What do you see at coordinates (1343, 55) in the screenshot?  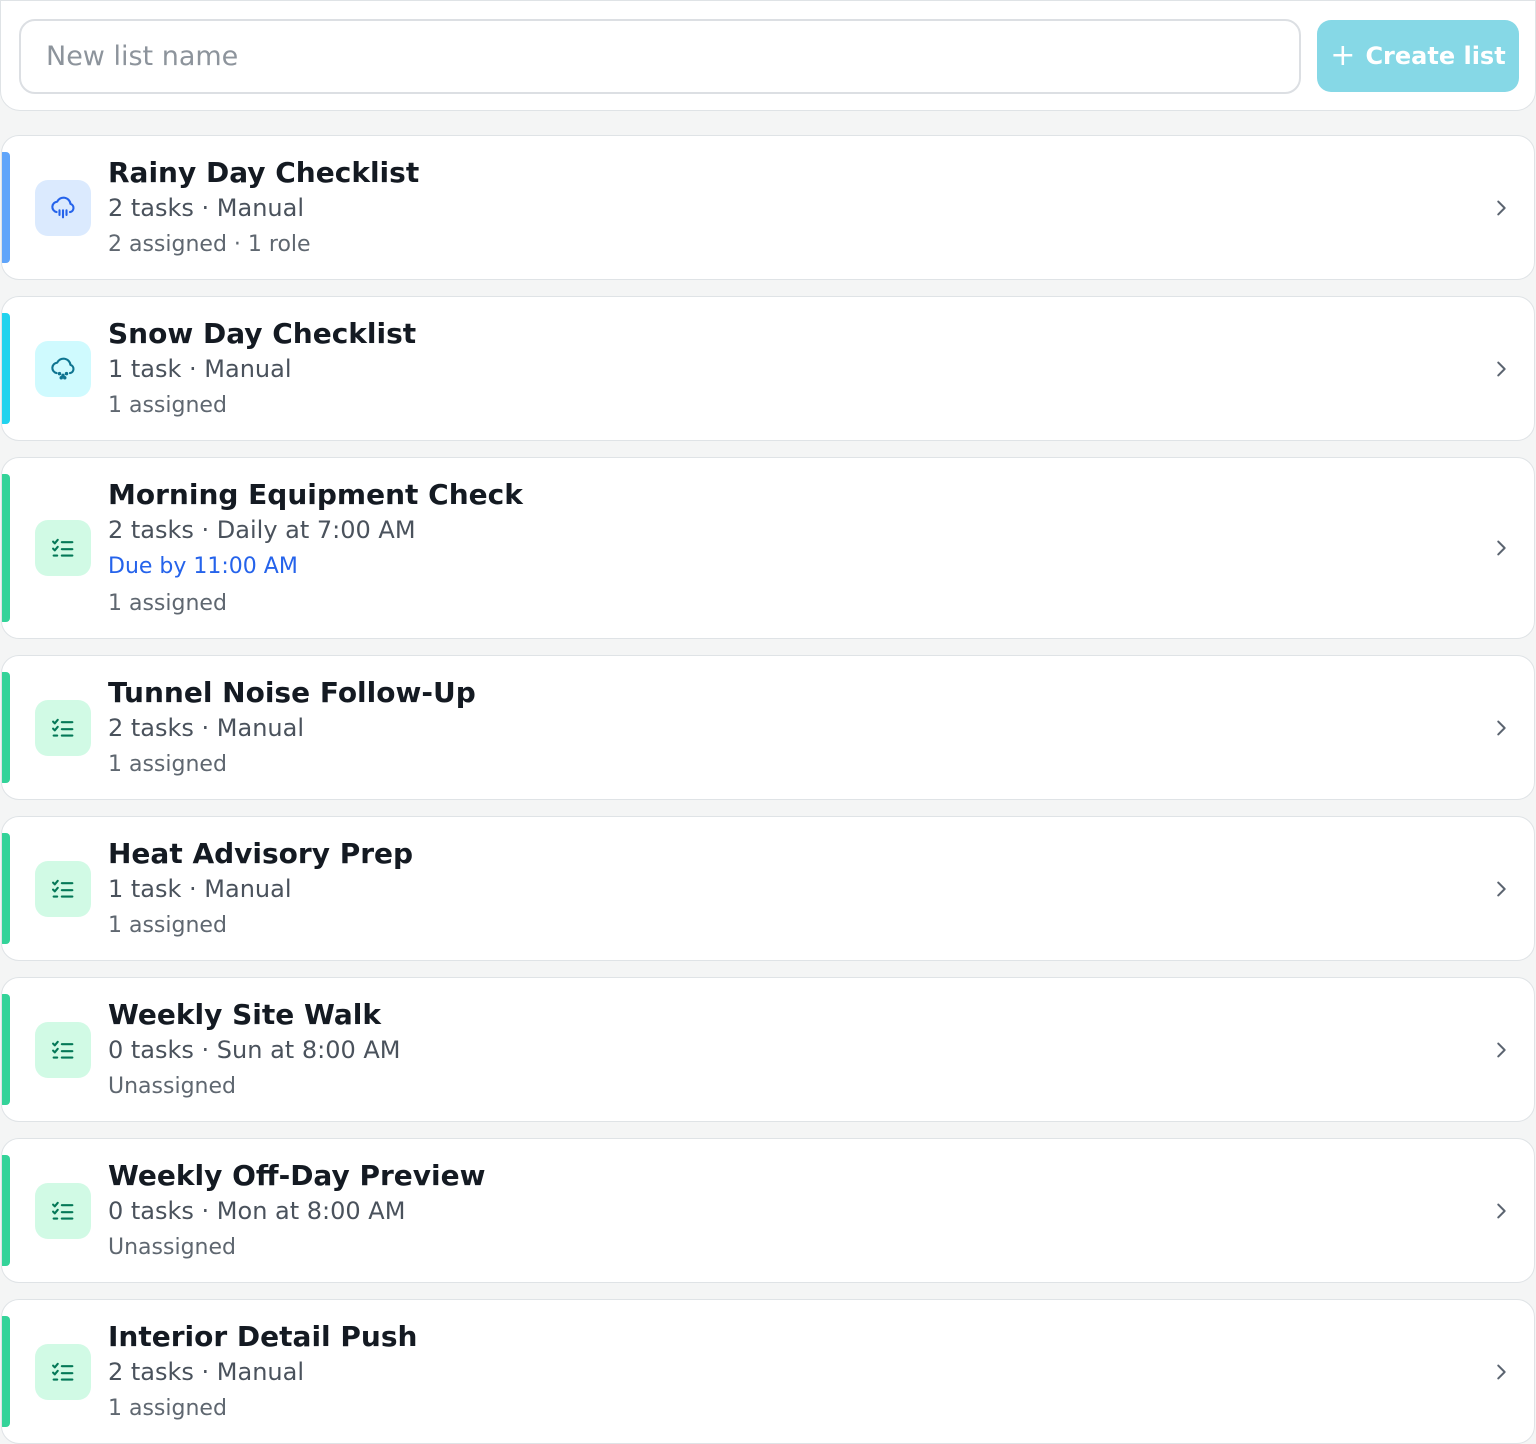 I see `plus-icon: +` at bounding box center [1343, 55].